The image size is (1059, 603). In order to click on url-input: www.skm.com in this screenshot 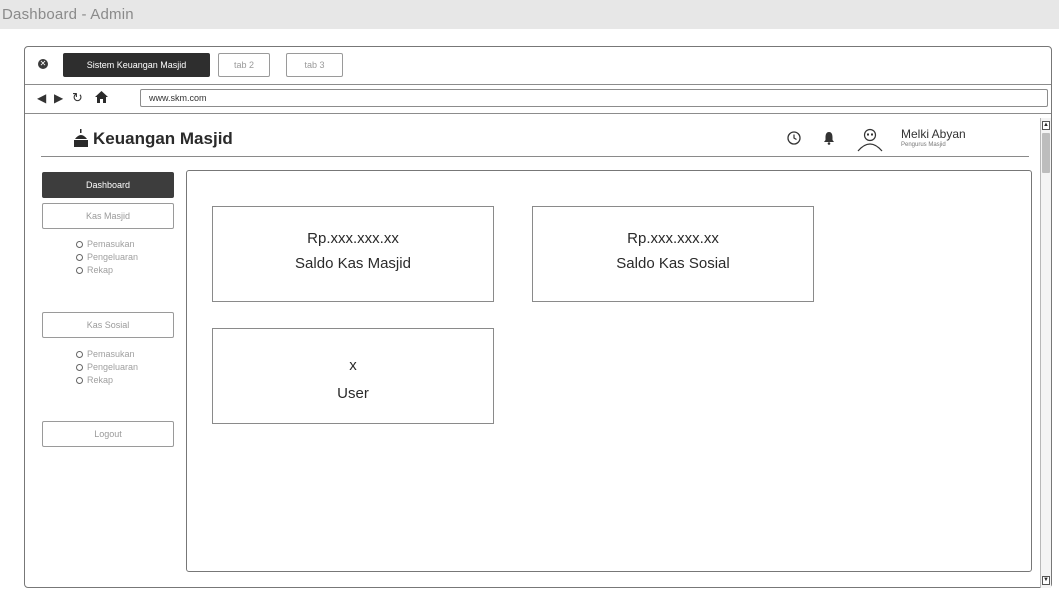, I will do `click(594, 98)`.